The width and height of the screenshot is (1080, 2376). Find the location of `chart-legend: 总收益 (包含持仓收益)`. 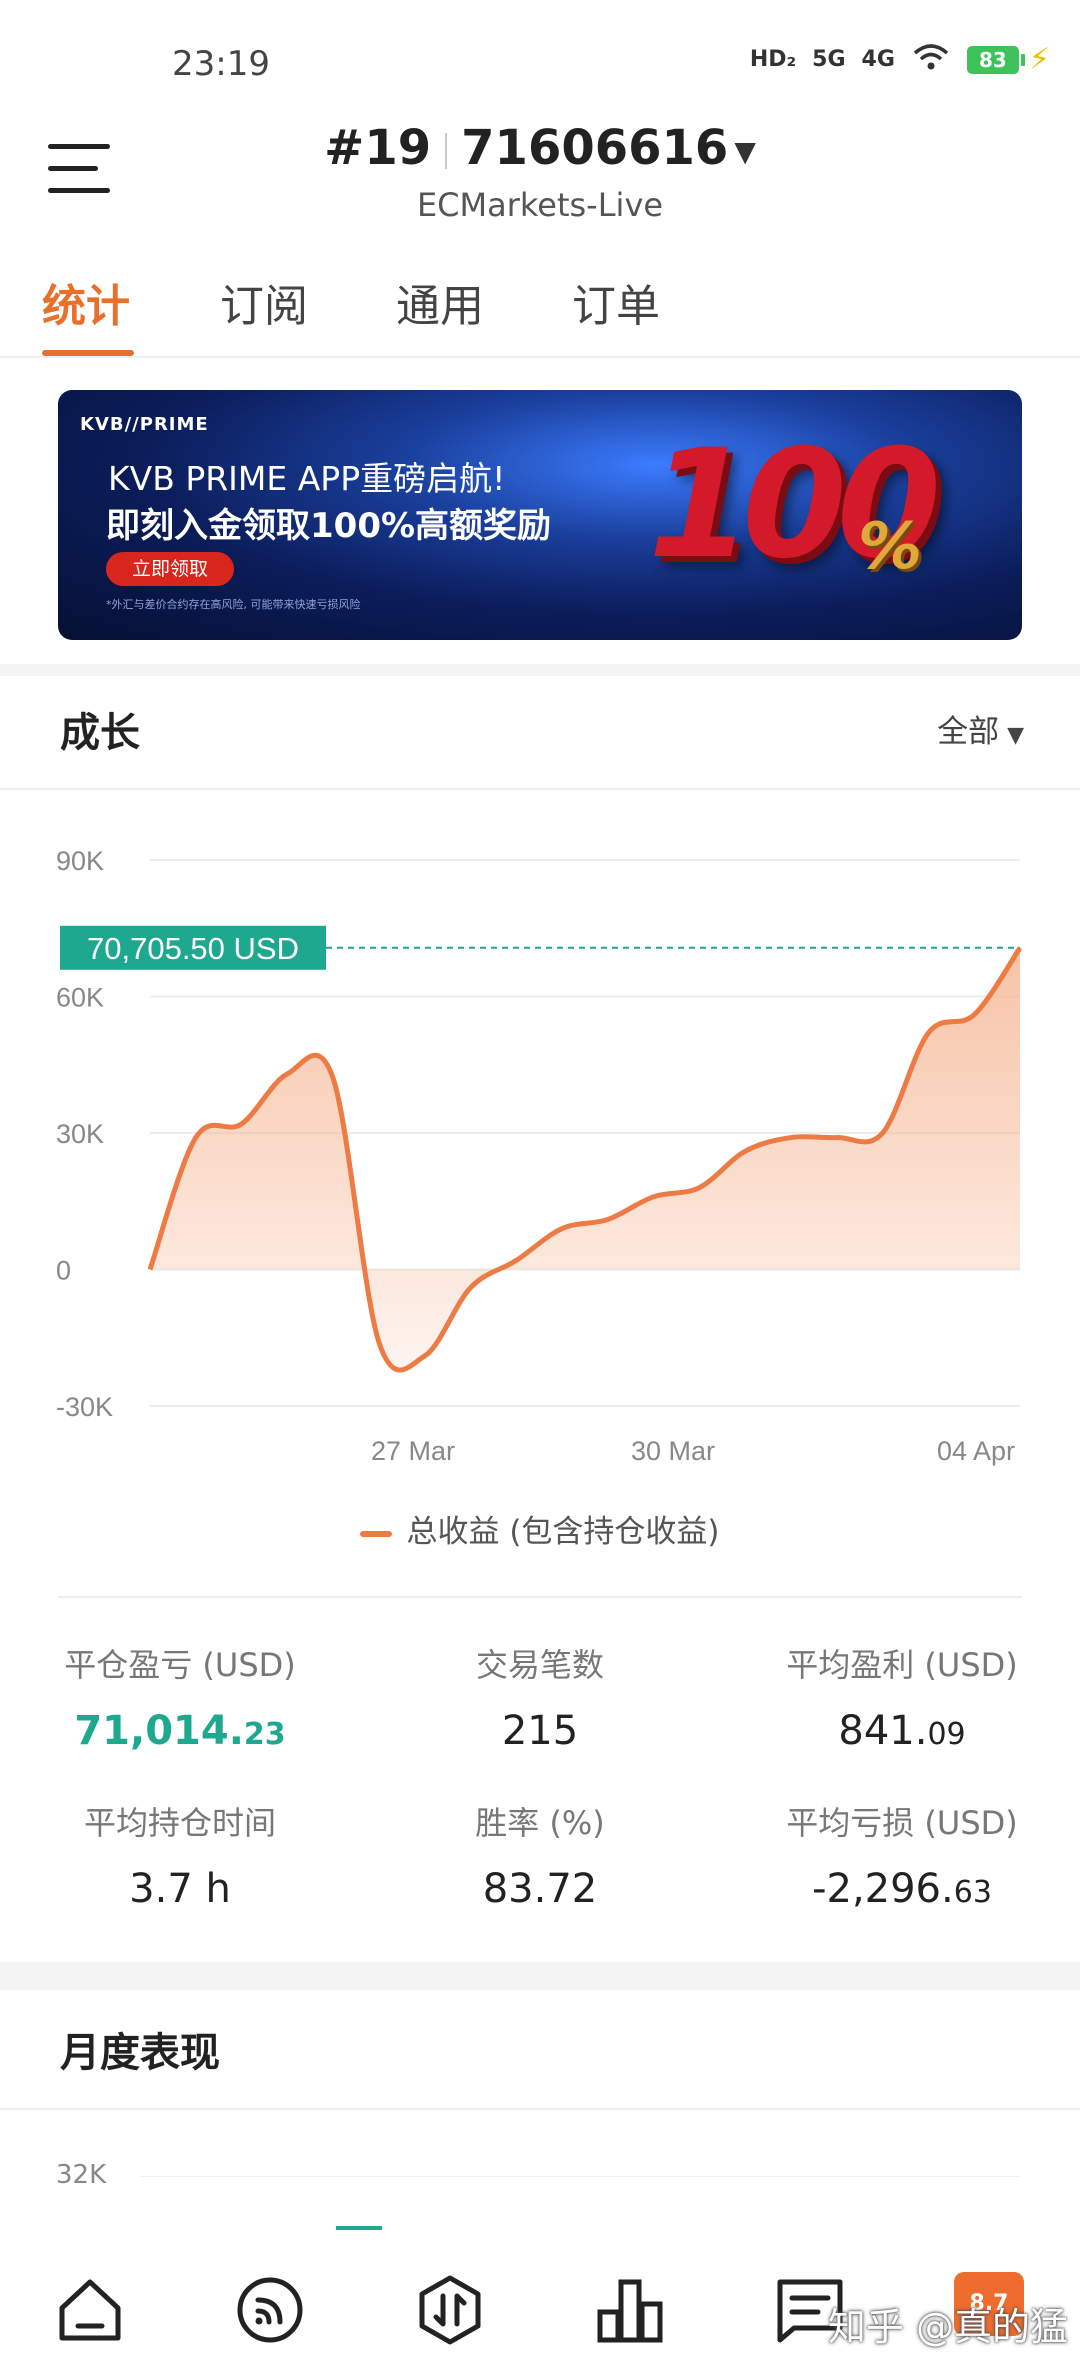

chart-legend: 总收益 (包含持仓收益) is located at coordinates (540, 1528).